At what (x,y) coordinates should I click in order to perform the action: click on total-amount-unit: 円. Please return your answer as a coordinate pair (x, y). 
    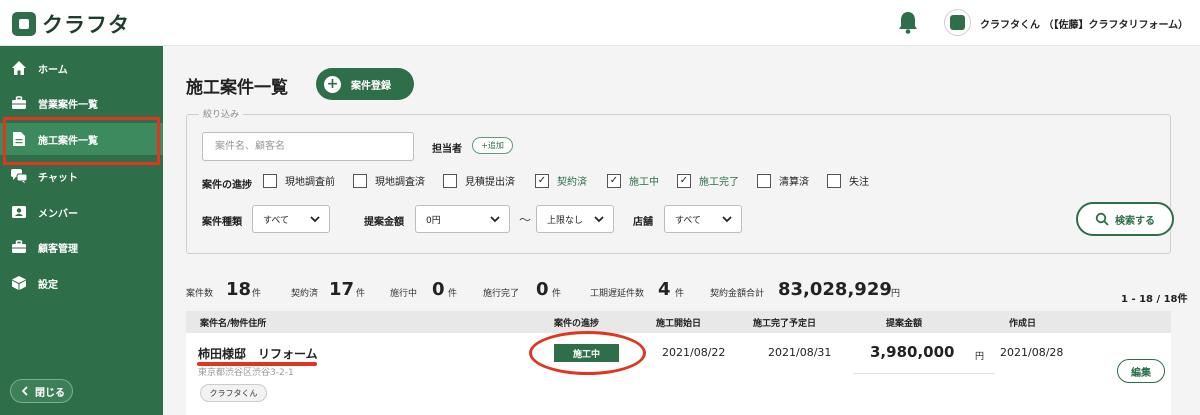
    Looking at the image, I should click on (896, 294).